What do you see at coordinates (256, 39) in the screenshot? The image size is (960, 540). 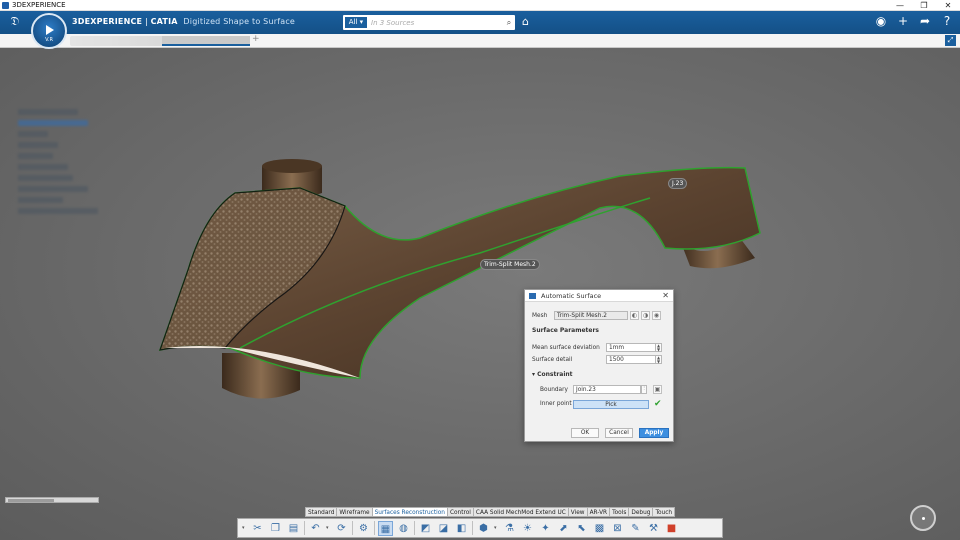 I see `add-tab-button: +` at bounding box center [256, 39].